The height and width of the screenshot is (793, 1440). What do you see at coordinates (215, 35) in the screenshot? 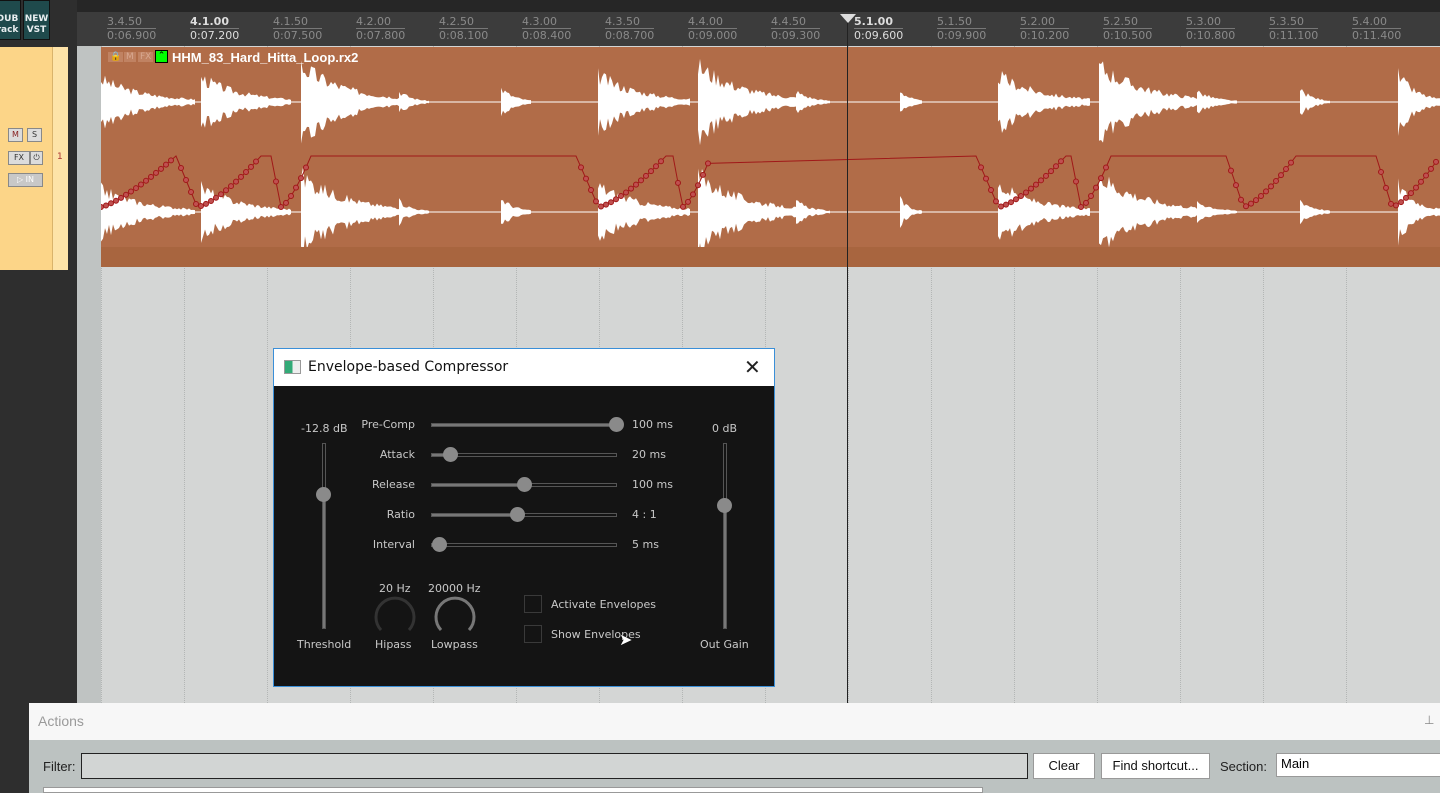
I see `time-label: 0:07.200` at bounding box center [215, 35].